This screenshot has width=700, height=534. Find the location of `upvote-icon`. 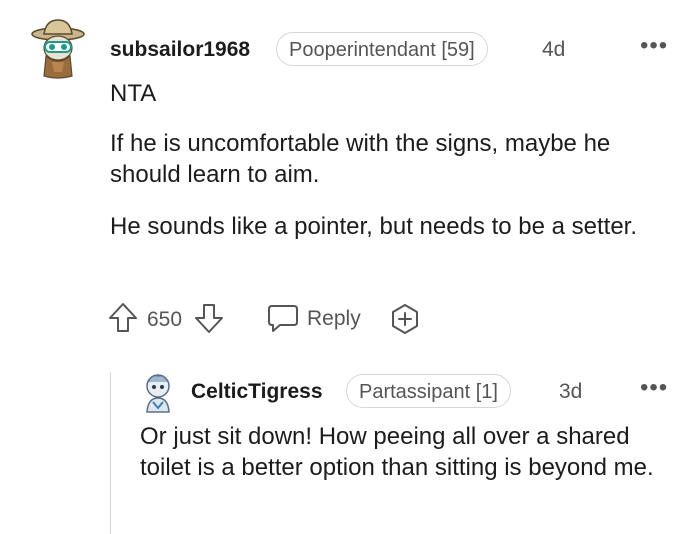

upvote-icon is located at coordinates (123, 318).